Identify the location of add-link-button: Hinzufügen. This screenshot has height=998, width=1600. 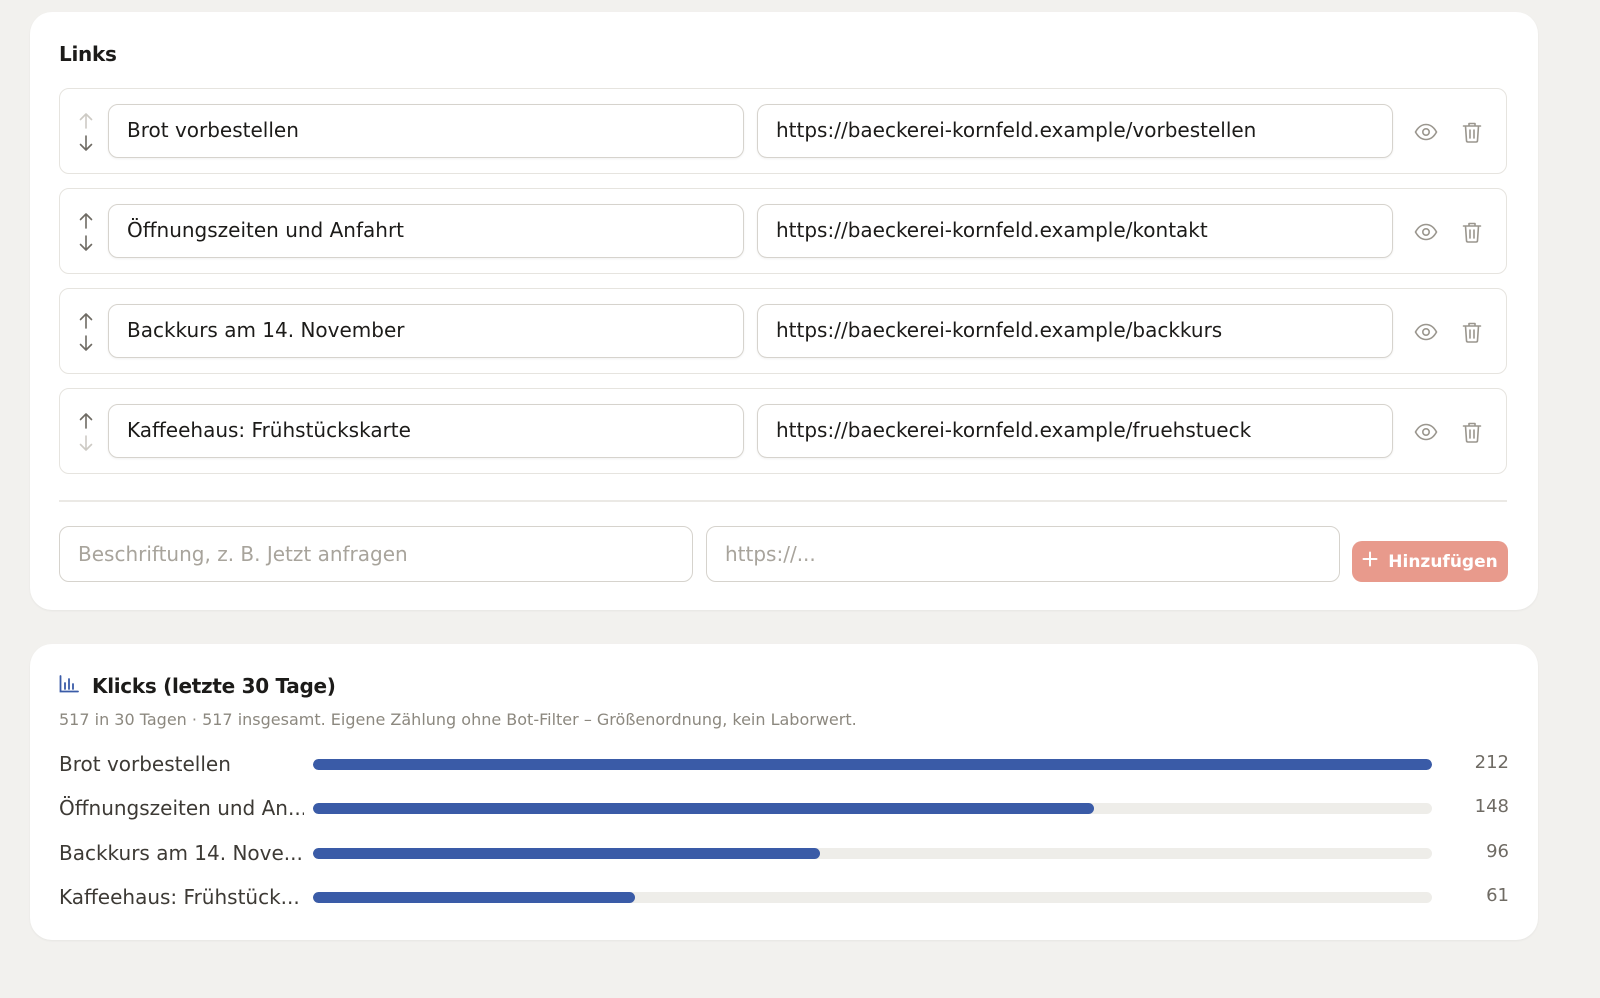
(1430, 561).